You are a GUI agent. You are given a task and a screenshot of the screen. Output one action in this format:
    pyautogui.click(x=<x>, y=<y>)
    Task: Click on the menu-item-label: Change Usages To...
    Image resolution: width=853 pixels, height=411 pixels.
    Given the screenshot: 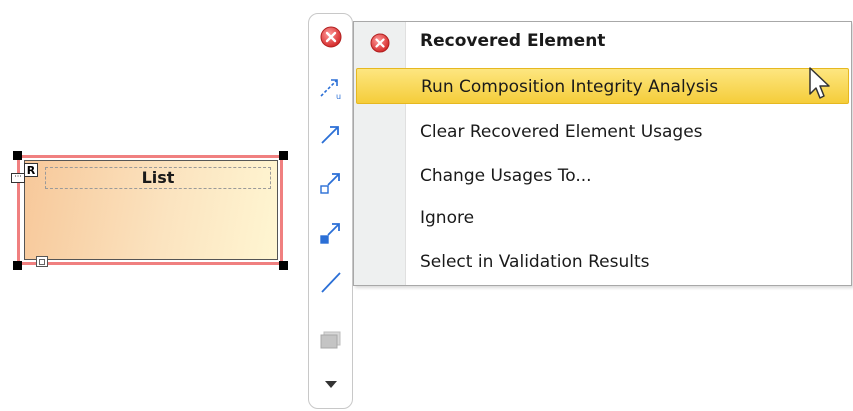 What is the action you would take?
    pyautogui.click(x=506, y=176)
    